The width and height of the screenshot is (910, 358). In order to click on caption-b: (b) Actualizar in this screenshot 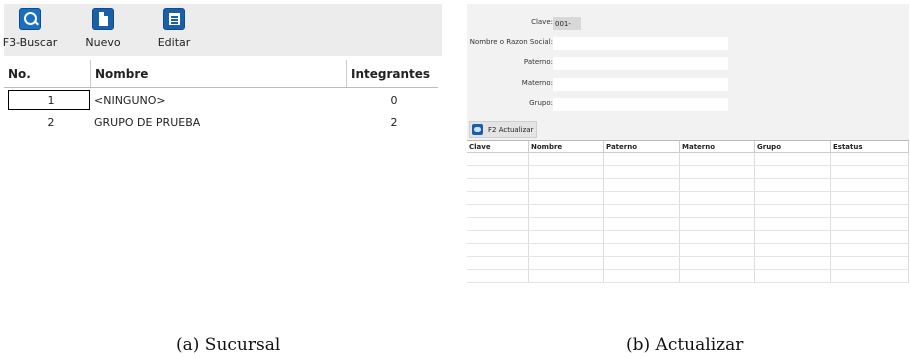, I will do `click(685, 345)`.